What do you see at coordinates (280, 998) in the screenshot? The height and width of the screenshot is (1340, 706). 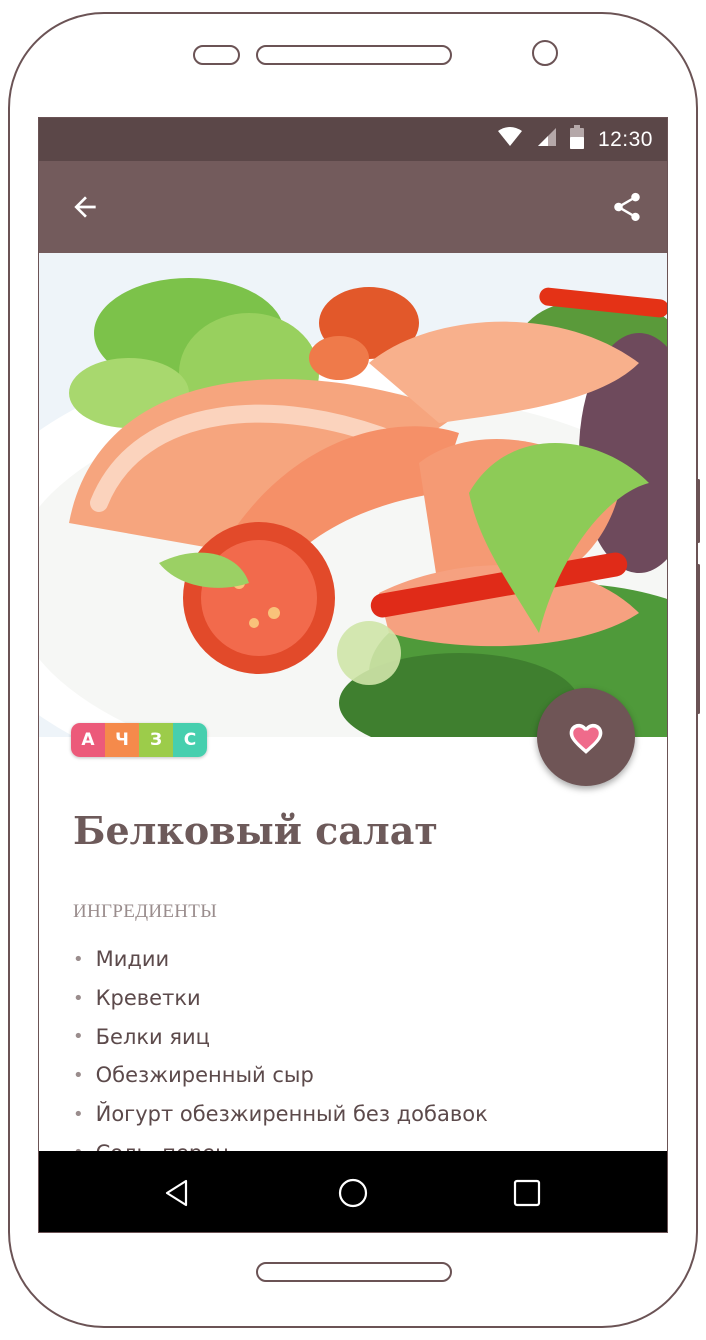 I see `list-item: • Креветки` at bounding box center [280, 998].